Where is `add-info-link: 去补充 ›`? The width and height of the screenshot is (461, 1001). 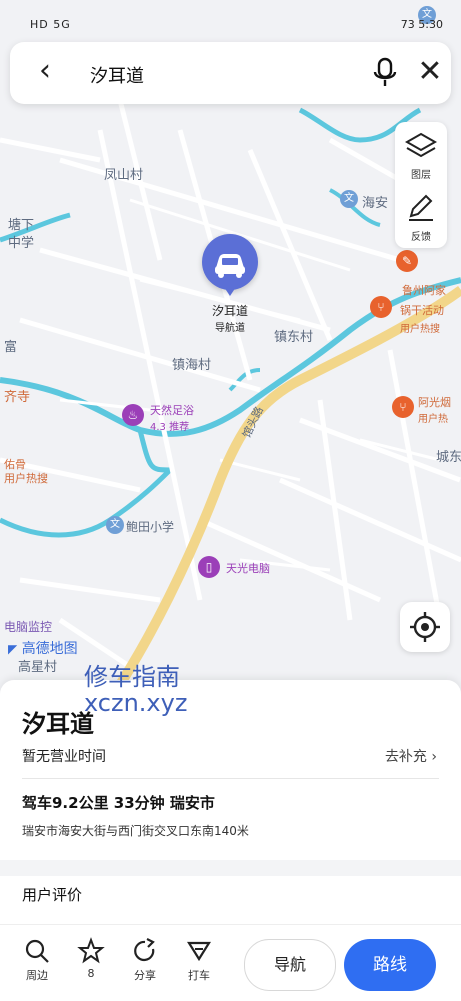 add-info-link: 去补充 › is located at coordinates (411, 756).